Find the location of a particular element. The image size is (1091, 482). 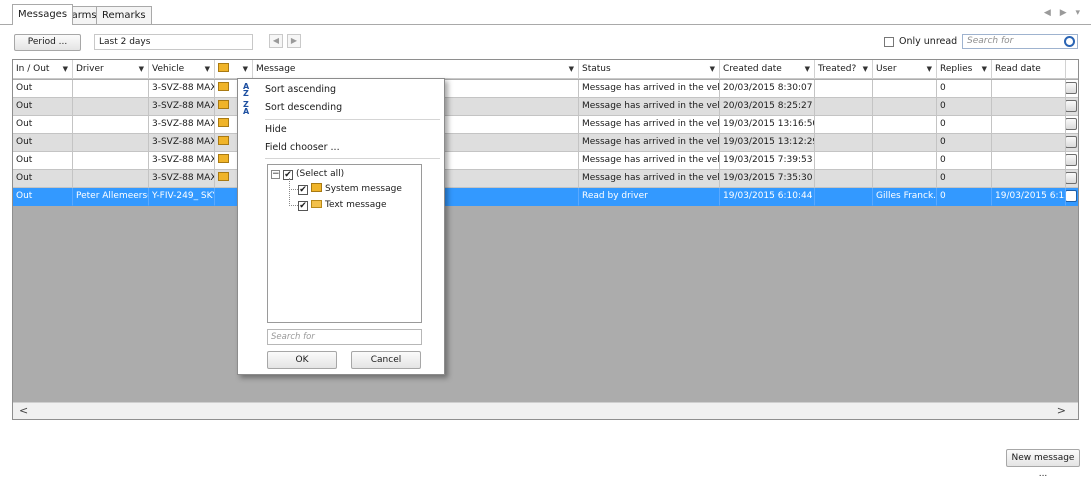

popup-search-input: Search for is located at coordinates (344, 337).